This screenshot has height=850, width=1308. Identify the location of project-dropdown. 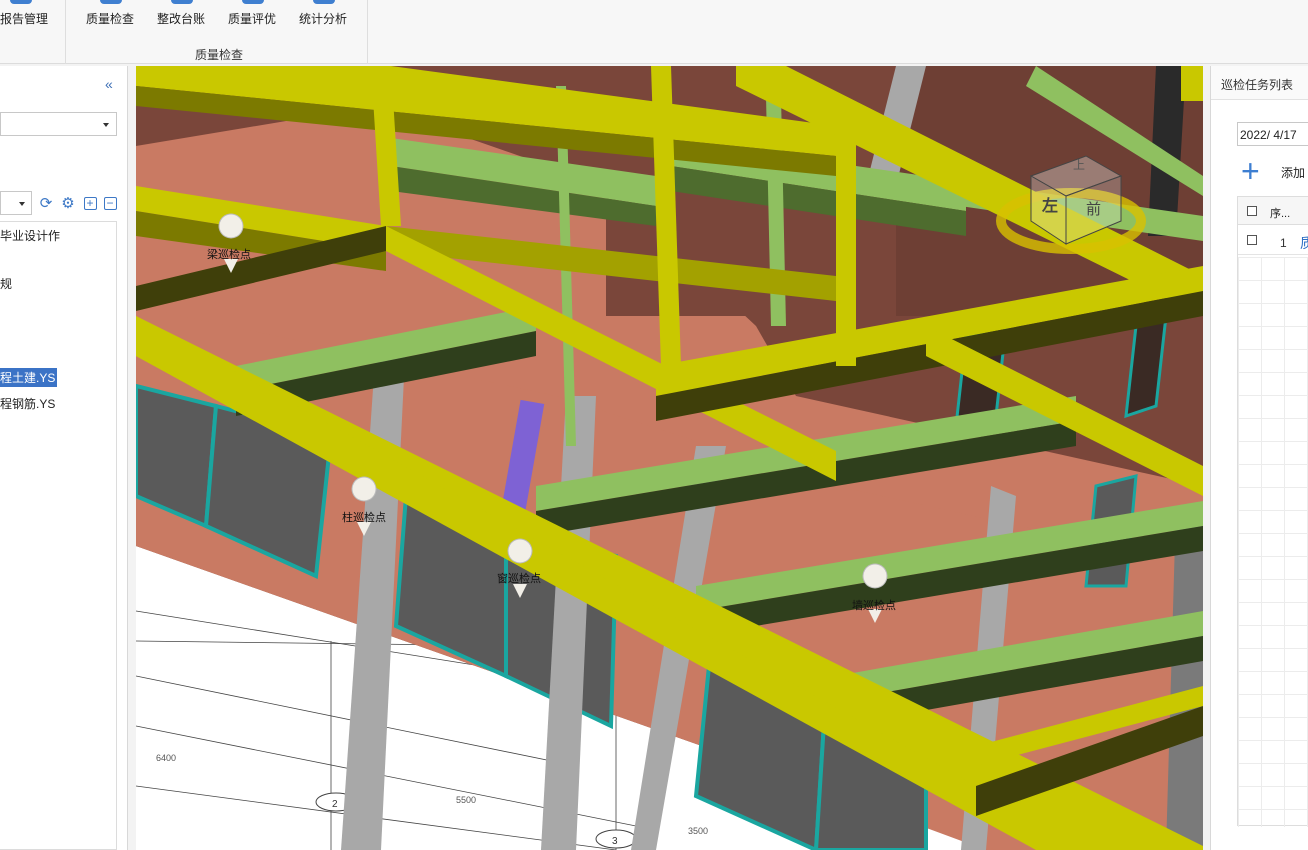
(58, 124).